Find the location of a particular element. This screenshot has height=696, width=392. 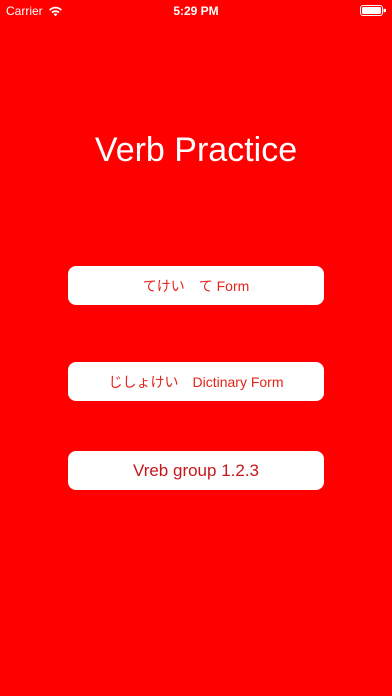

verb-group-button: Vreb group 1.2.3 is located at coordinates (196, 470).